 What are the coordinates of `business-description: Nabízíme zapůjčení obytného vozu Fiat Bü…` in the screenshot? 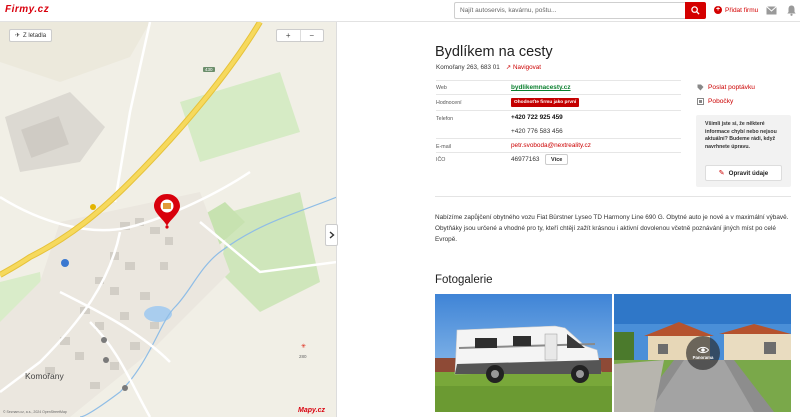 It's located at (612, 228).